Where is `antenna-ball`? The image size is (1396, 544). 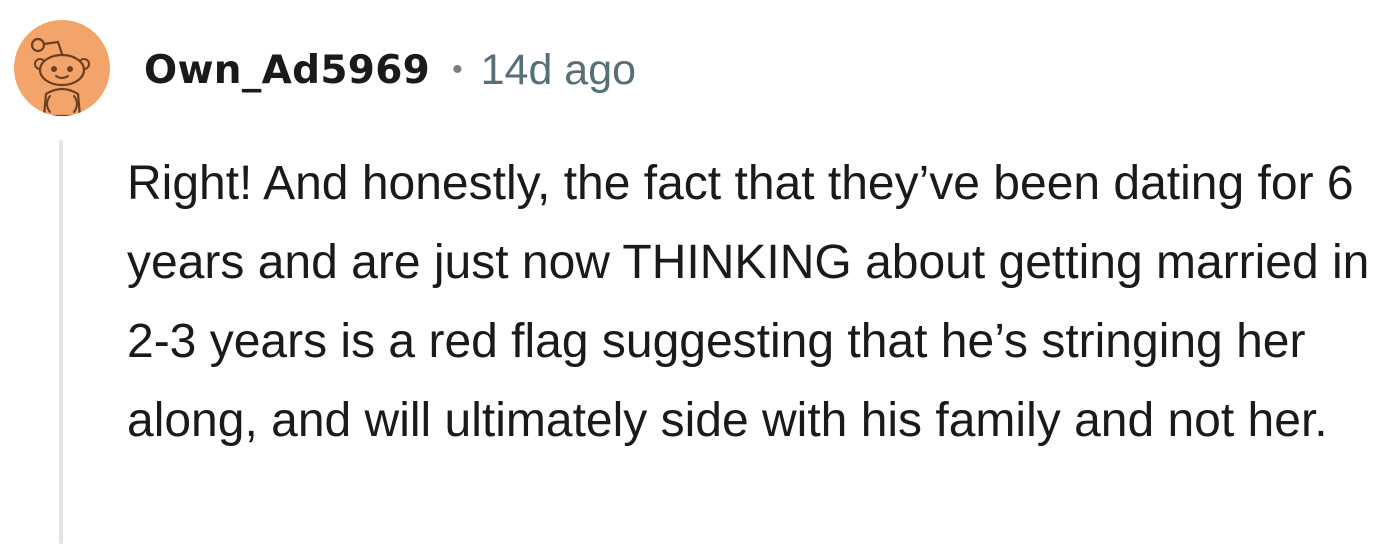
antenna-ball is located at coordinates (38, 45).